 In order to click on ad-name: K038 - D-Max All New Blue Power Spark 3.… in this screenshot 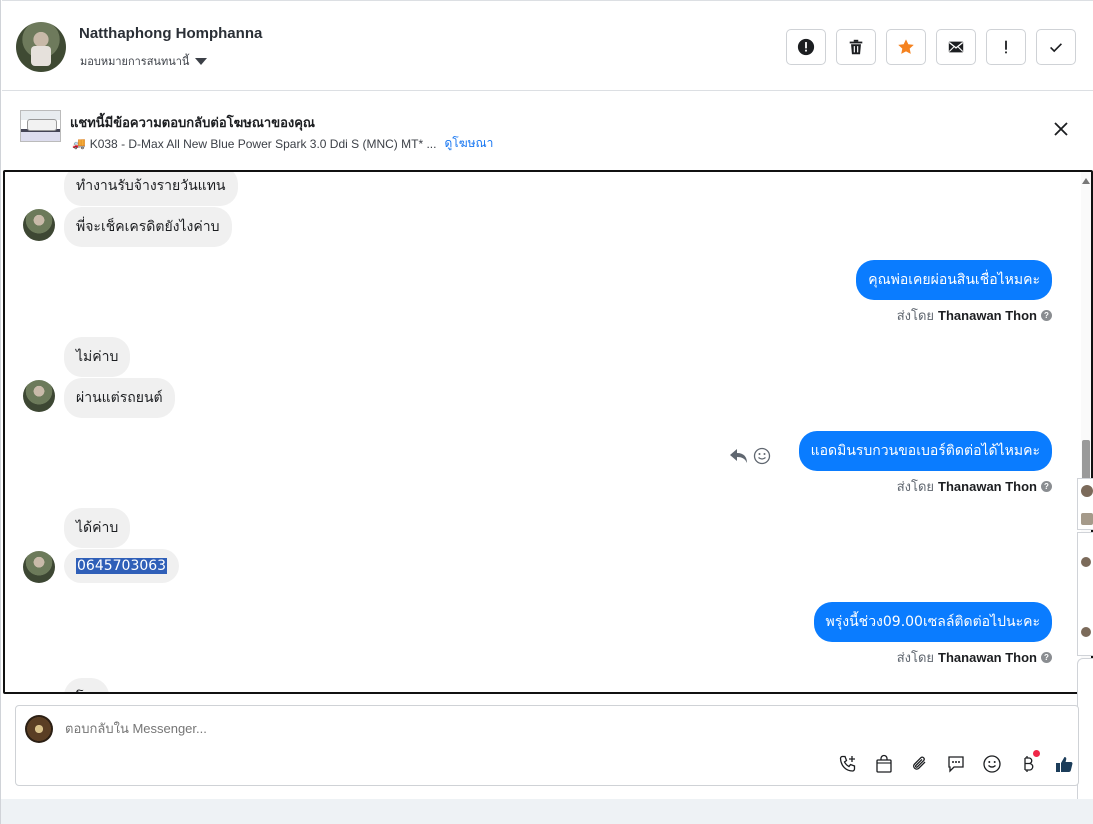, I will do `click(263, 143)`.